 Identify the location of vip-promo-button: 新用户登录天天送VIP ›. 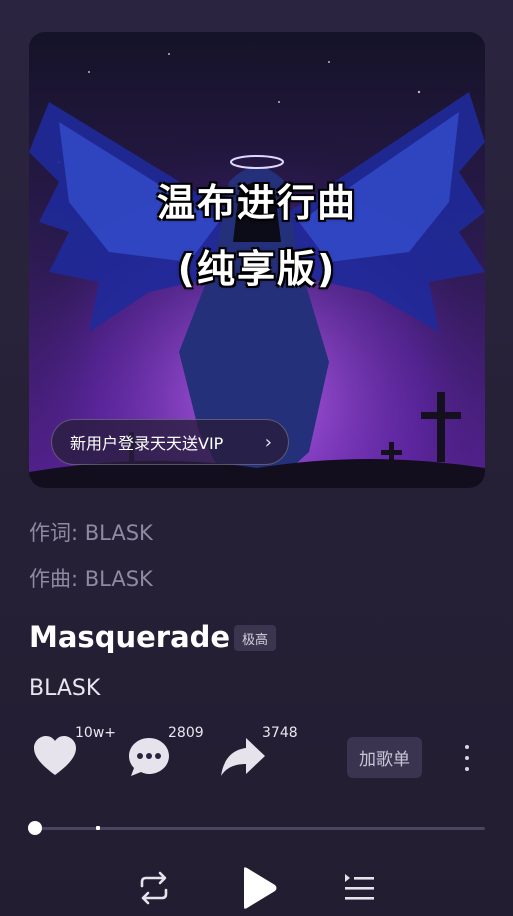
(170, 442).